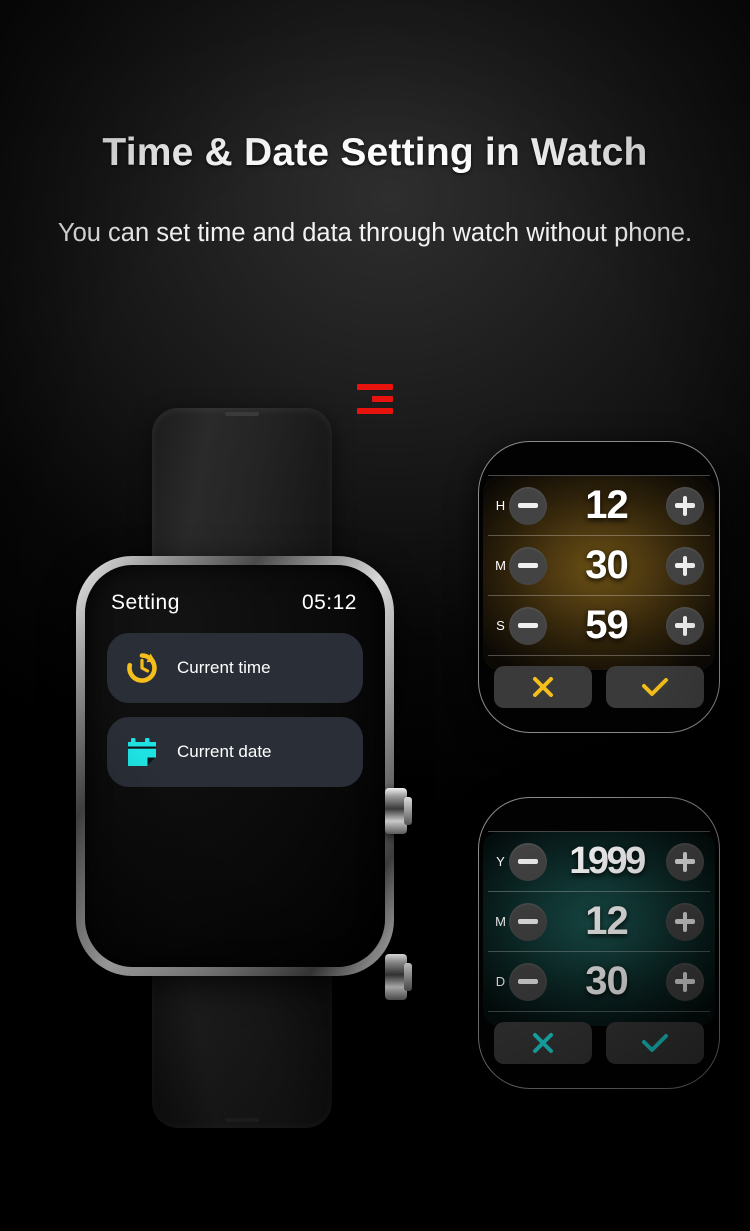 This screenshot has width=750, height=1231. What do you see at coordinates (500, 625) in the screenshot?
I see `unit-label-second: S` at bounding box center [500, 625].